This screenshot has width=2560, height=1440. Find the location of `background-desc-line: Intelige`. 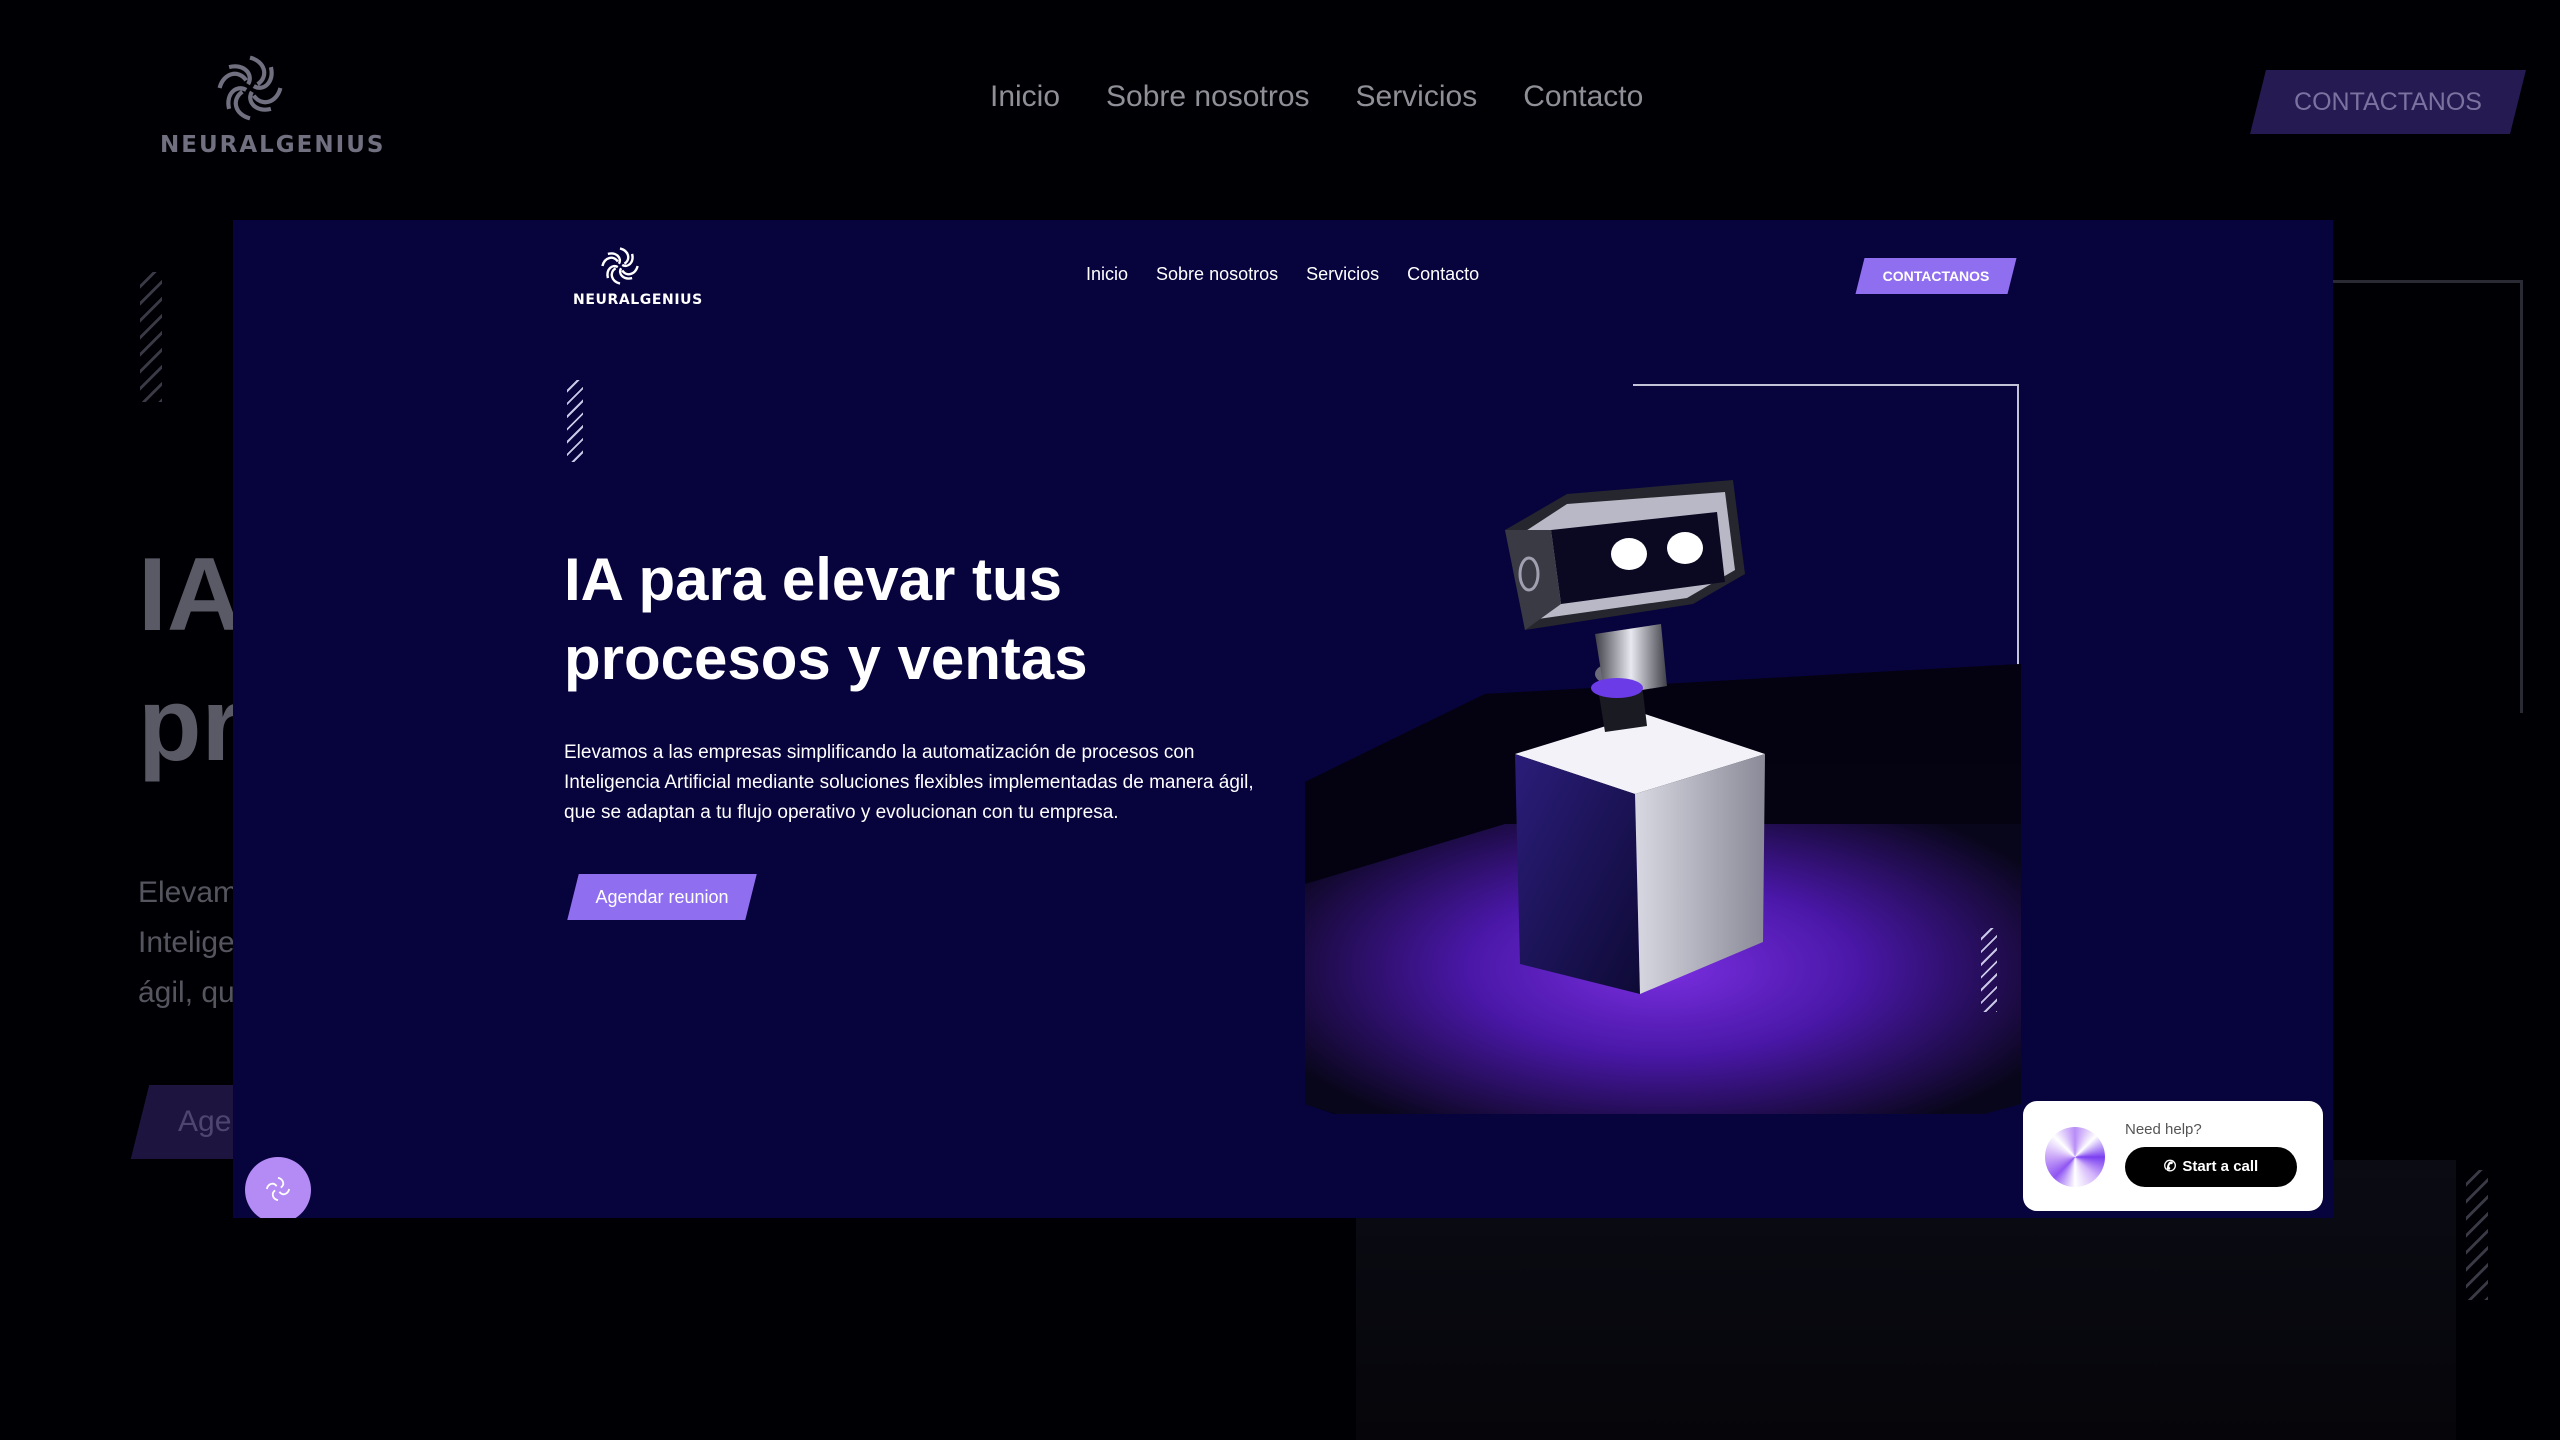

background-desc-line: Intelige is located at coordinates (186, 942).